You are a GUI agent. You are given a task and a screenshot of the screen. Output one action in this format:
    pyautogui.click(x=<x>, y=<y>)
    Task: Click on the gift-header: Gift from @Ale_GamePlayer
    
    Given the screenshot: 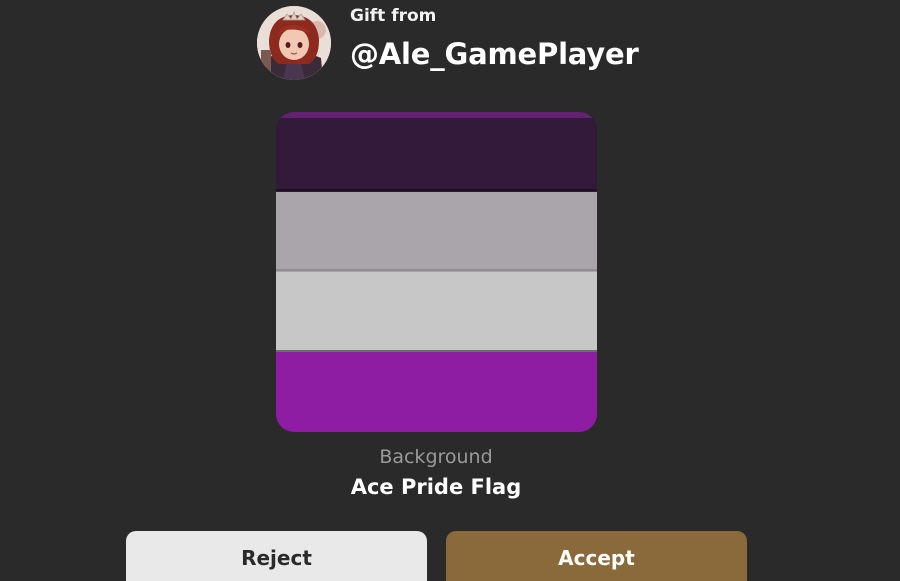 What is the action you would take?
    pyautogui.click(x=448, y=43)
    